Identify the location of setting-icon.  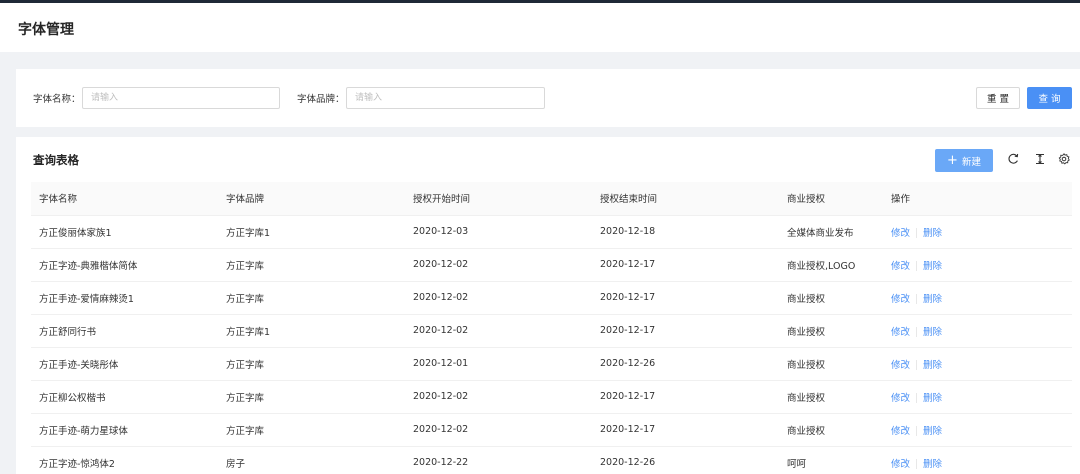
(1064, 159).